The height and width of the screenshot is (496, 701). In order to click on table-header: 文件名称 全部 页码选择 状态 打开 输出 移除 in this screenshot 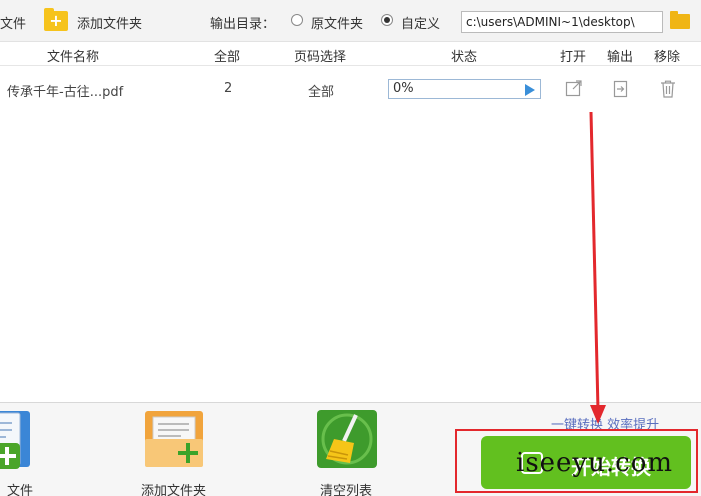, I will do `click(350, 54)`.